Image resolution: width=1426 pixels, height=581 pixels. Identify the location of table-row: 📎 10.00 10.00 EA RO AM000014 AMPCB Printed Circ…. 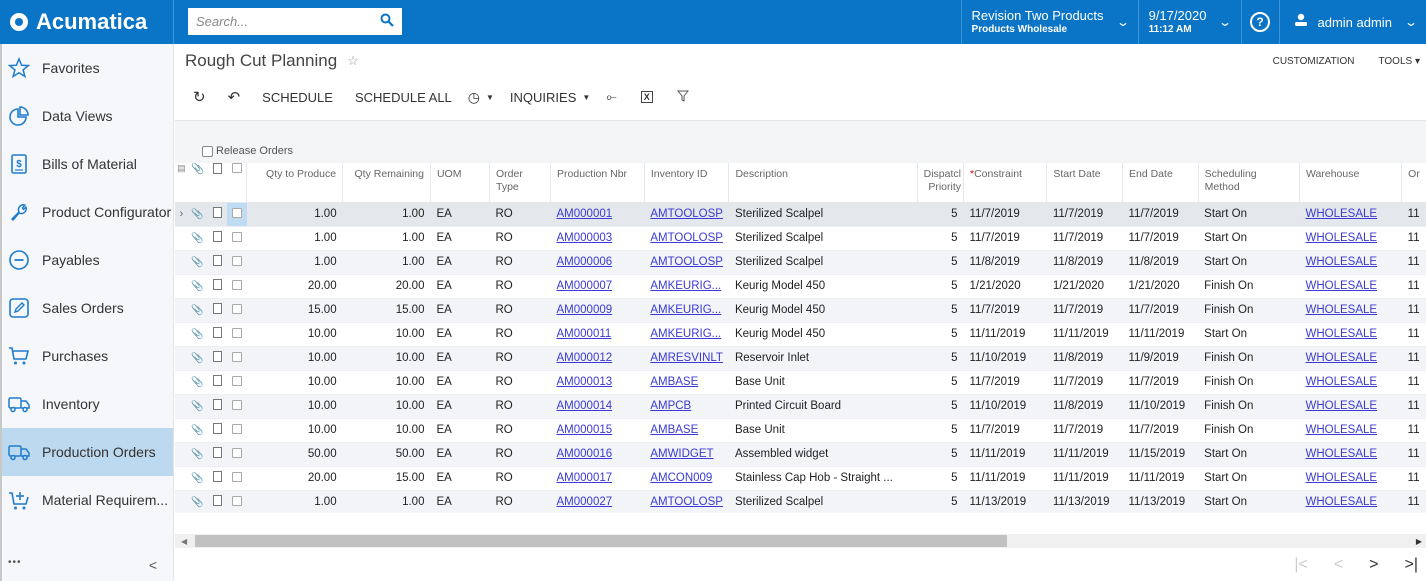
(800, 406).